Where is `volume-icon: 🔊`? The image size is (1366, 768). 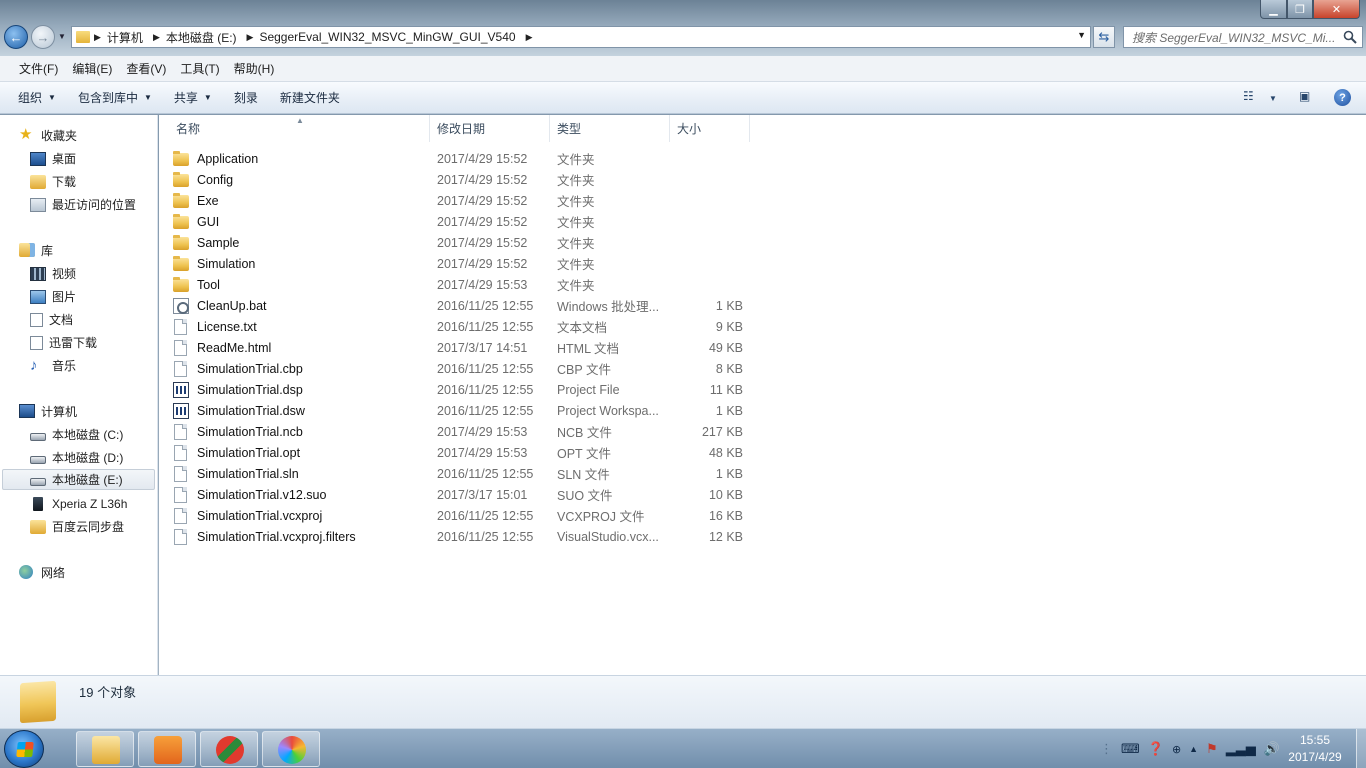 volume-icon: 🔊 is located at coordinates (1272, 749).